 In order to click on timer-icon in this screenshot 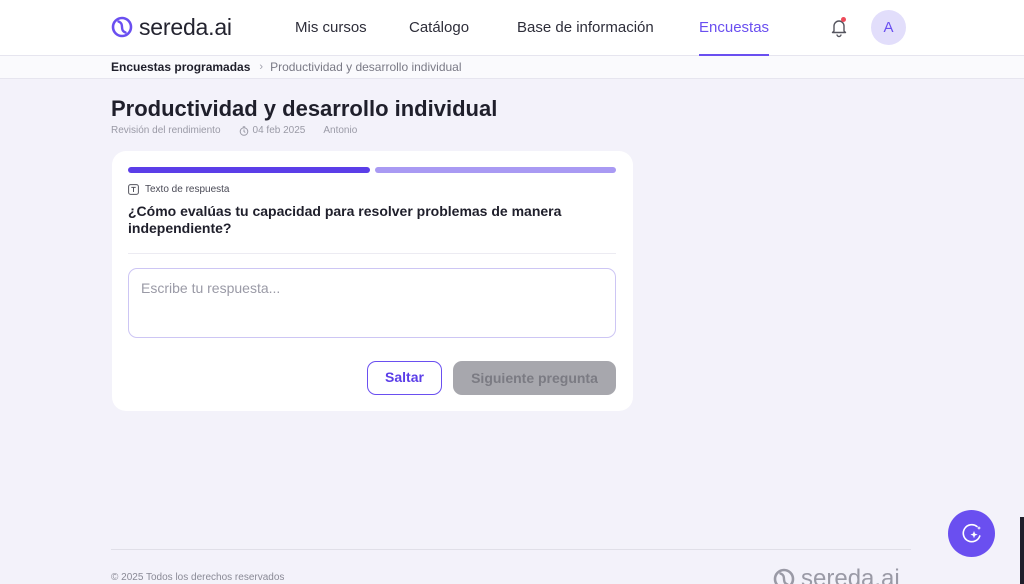, I will do `click(243, 130)`.